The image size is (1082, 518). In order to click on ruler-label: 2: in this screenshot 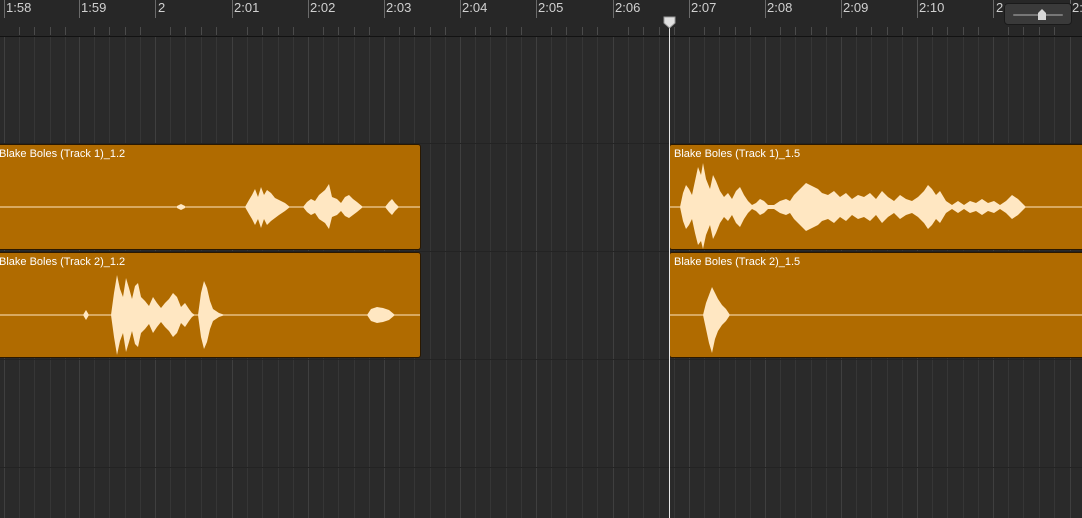, I will do `click(1077, 7)`.